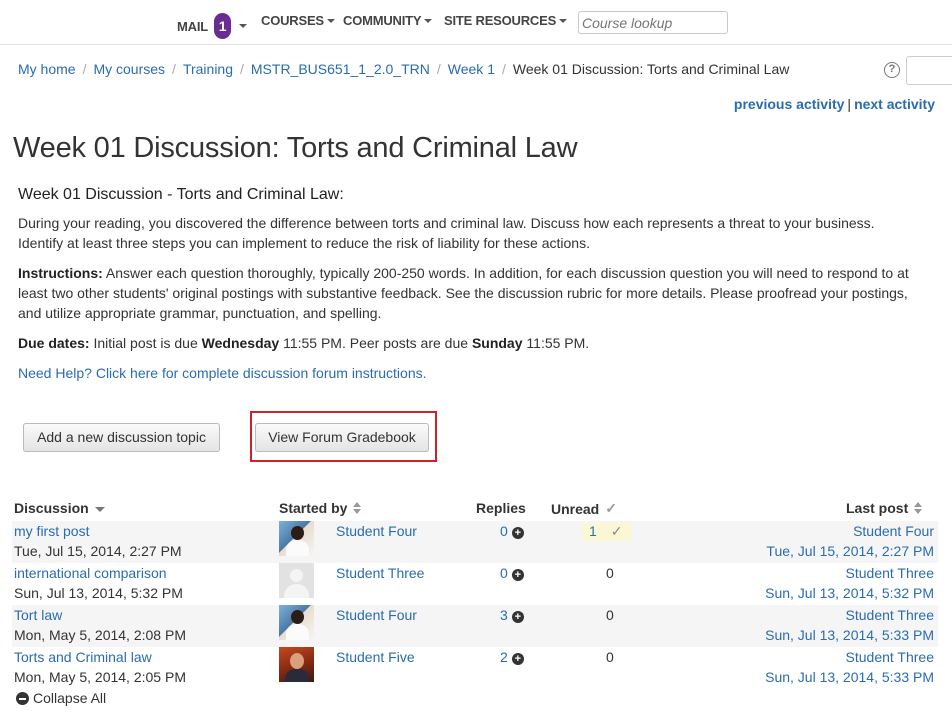 The image size is (952, 721). What do you see at coordinates (471, 69) in the screenshot?
I see `breadcrumb-week: Week 1` at bounding box center [471, 69].